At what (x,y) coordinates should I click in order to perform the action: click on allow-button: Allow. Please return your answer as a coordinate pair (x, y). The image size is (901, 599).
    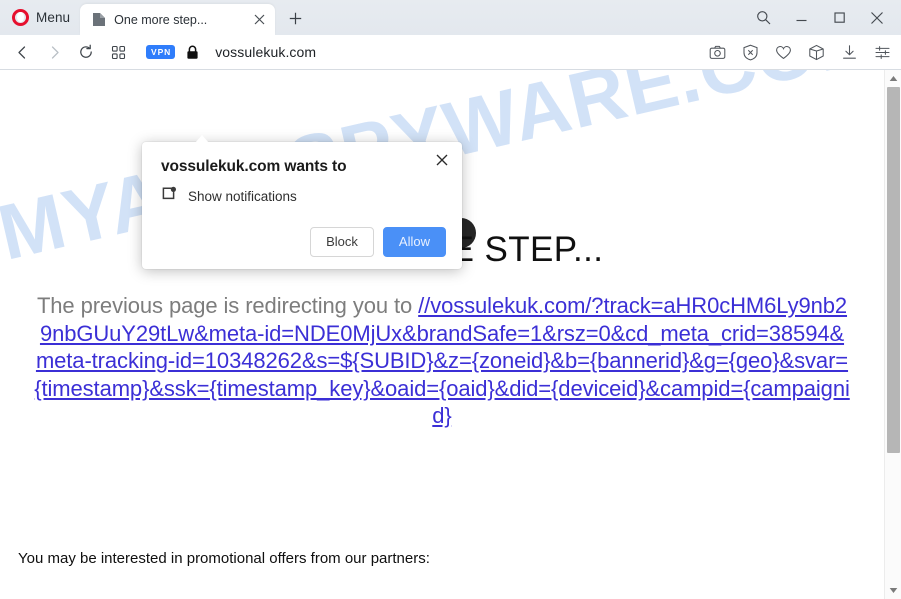
    Looking at the image, I should click on (414, 242).